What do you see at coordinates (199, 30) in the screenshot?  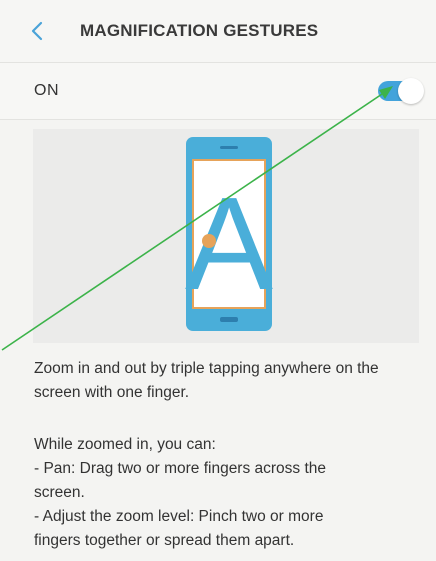 I see `page-title: MAGNIFICATION GESTURES` at bounding box center [199, 30].